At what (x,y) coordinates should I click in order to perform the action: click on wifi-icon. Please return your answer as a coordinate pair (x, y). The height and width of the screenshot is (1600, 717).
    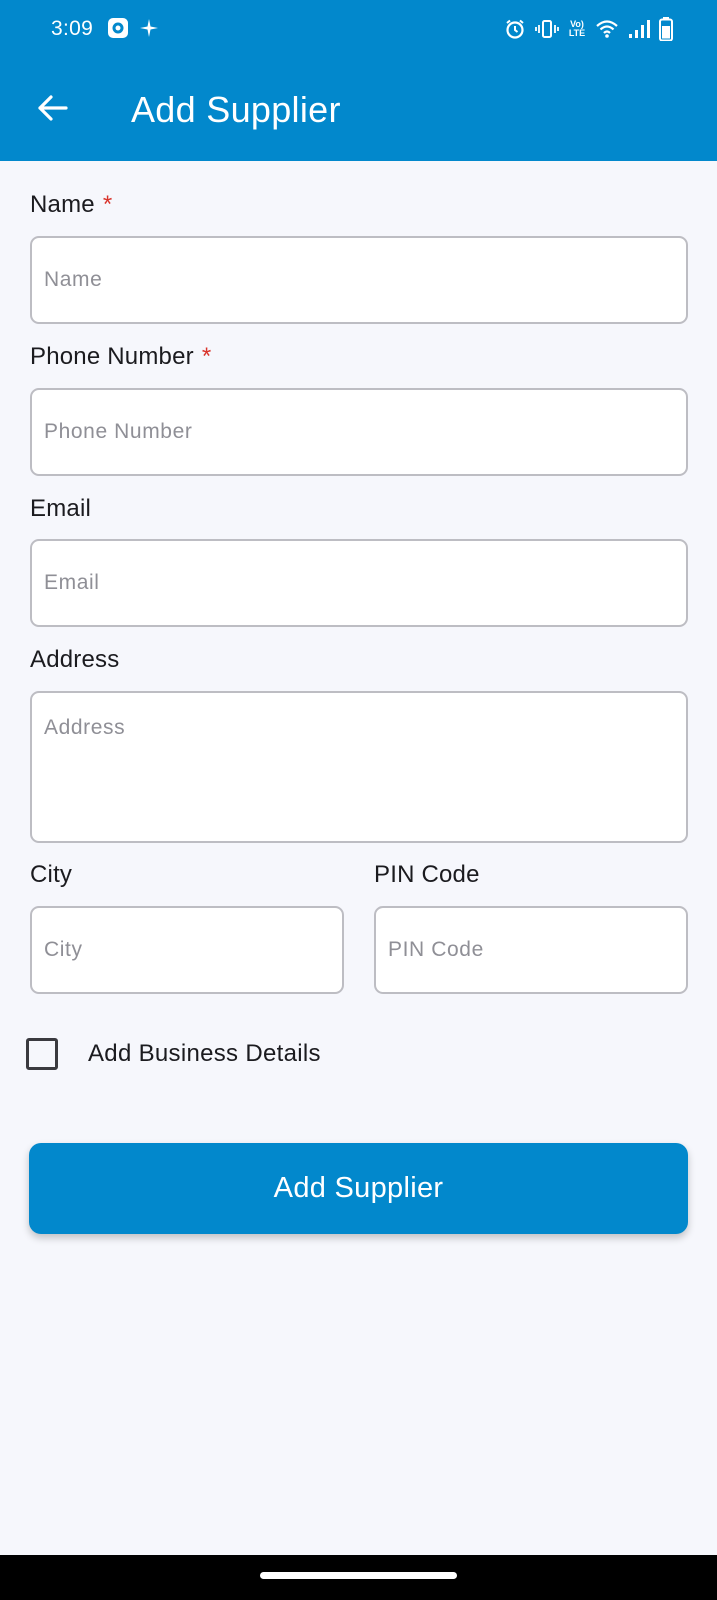
    Looking at the image, I should click on (607, 29).